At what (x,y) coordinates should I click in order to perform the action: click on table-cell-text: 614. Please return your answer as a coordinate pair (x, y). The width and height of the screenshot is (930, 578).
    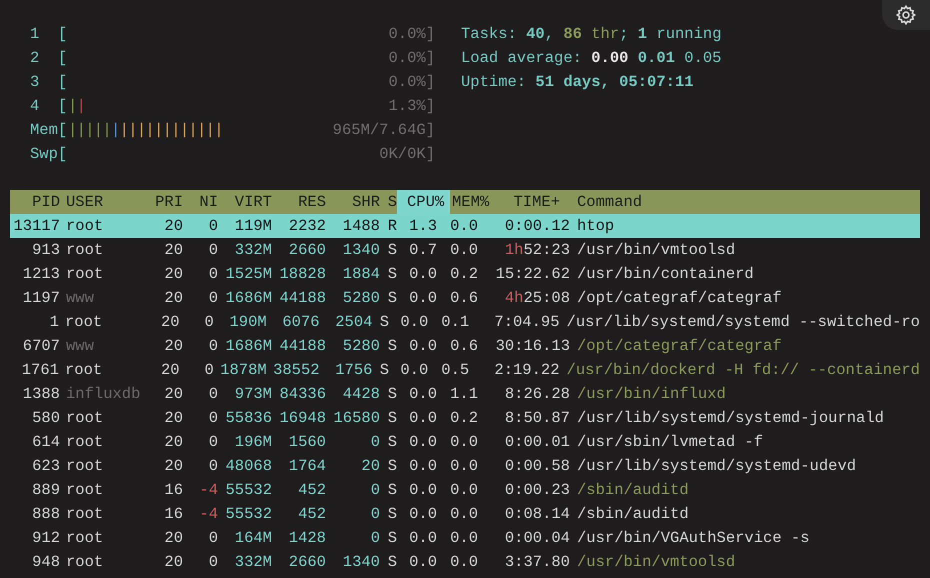
    Looking at the image, I should click on (45, 442).